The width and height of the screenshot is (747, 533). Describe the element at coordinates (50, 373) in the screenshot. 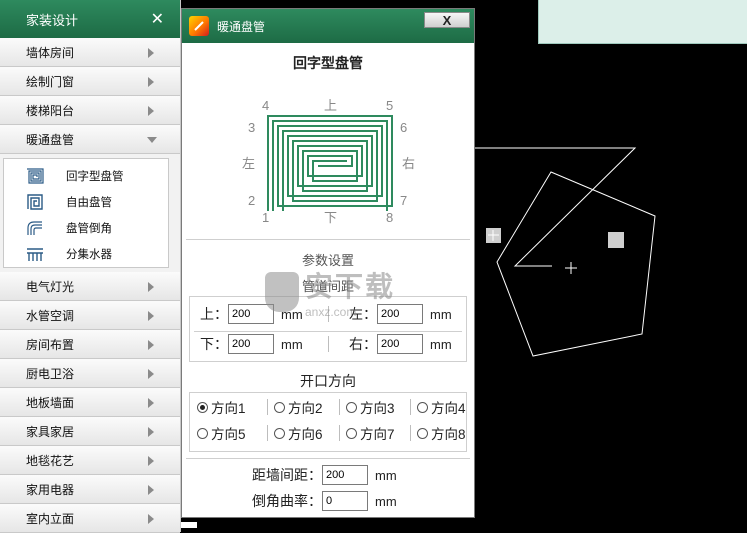

I see `sidebar-item-label: 厨电卫浴` at that location.